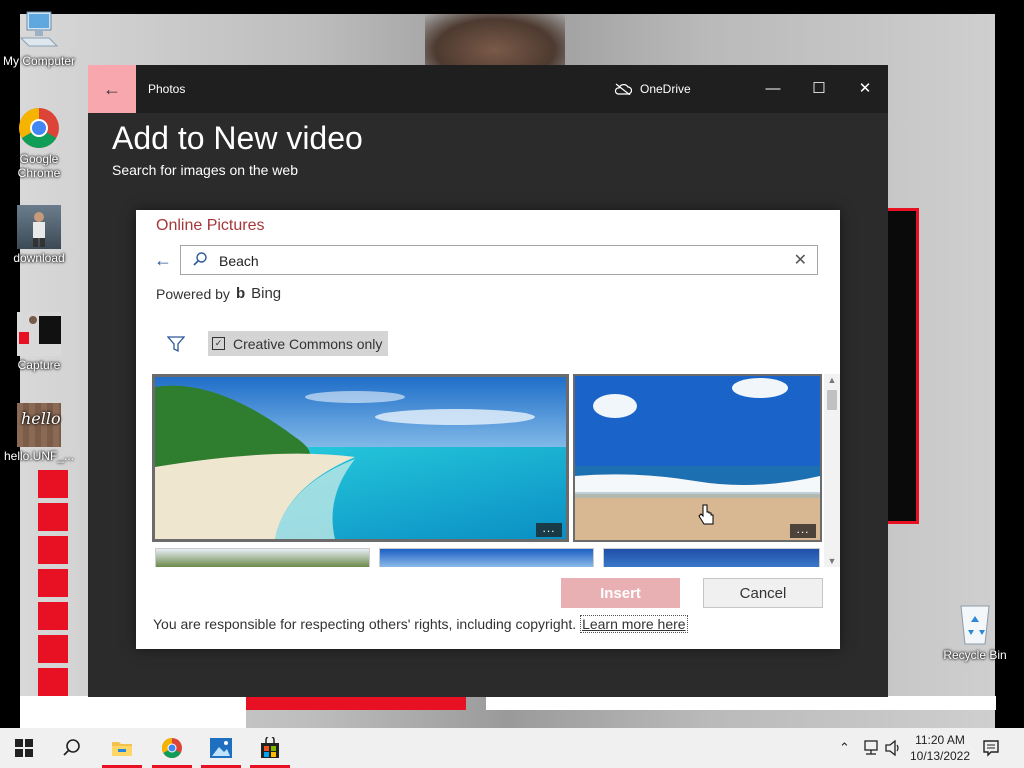  Describe the element at coordinates (512, 748) in the screenshot. I see `taskbar: ⌃ 11:20 AM 10/13/2022` at that location.